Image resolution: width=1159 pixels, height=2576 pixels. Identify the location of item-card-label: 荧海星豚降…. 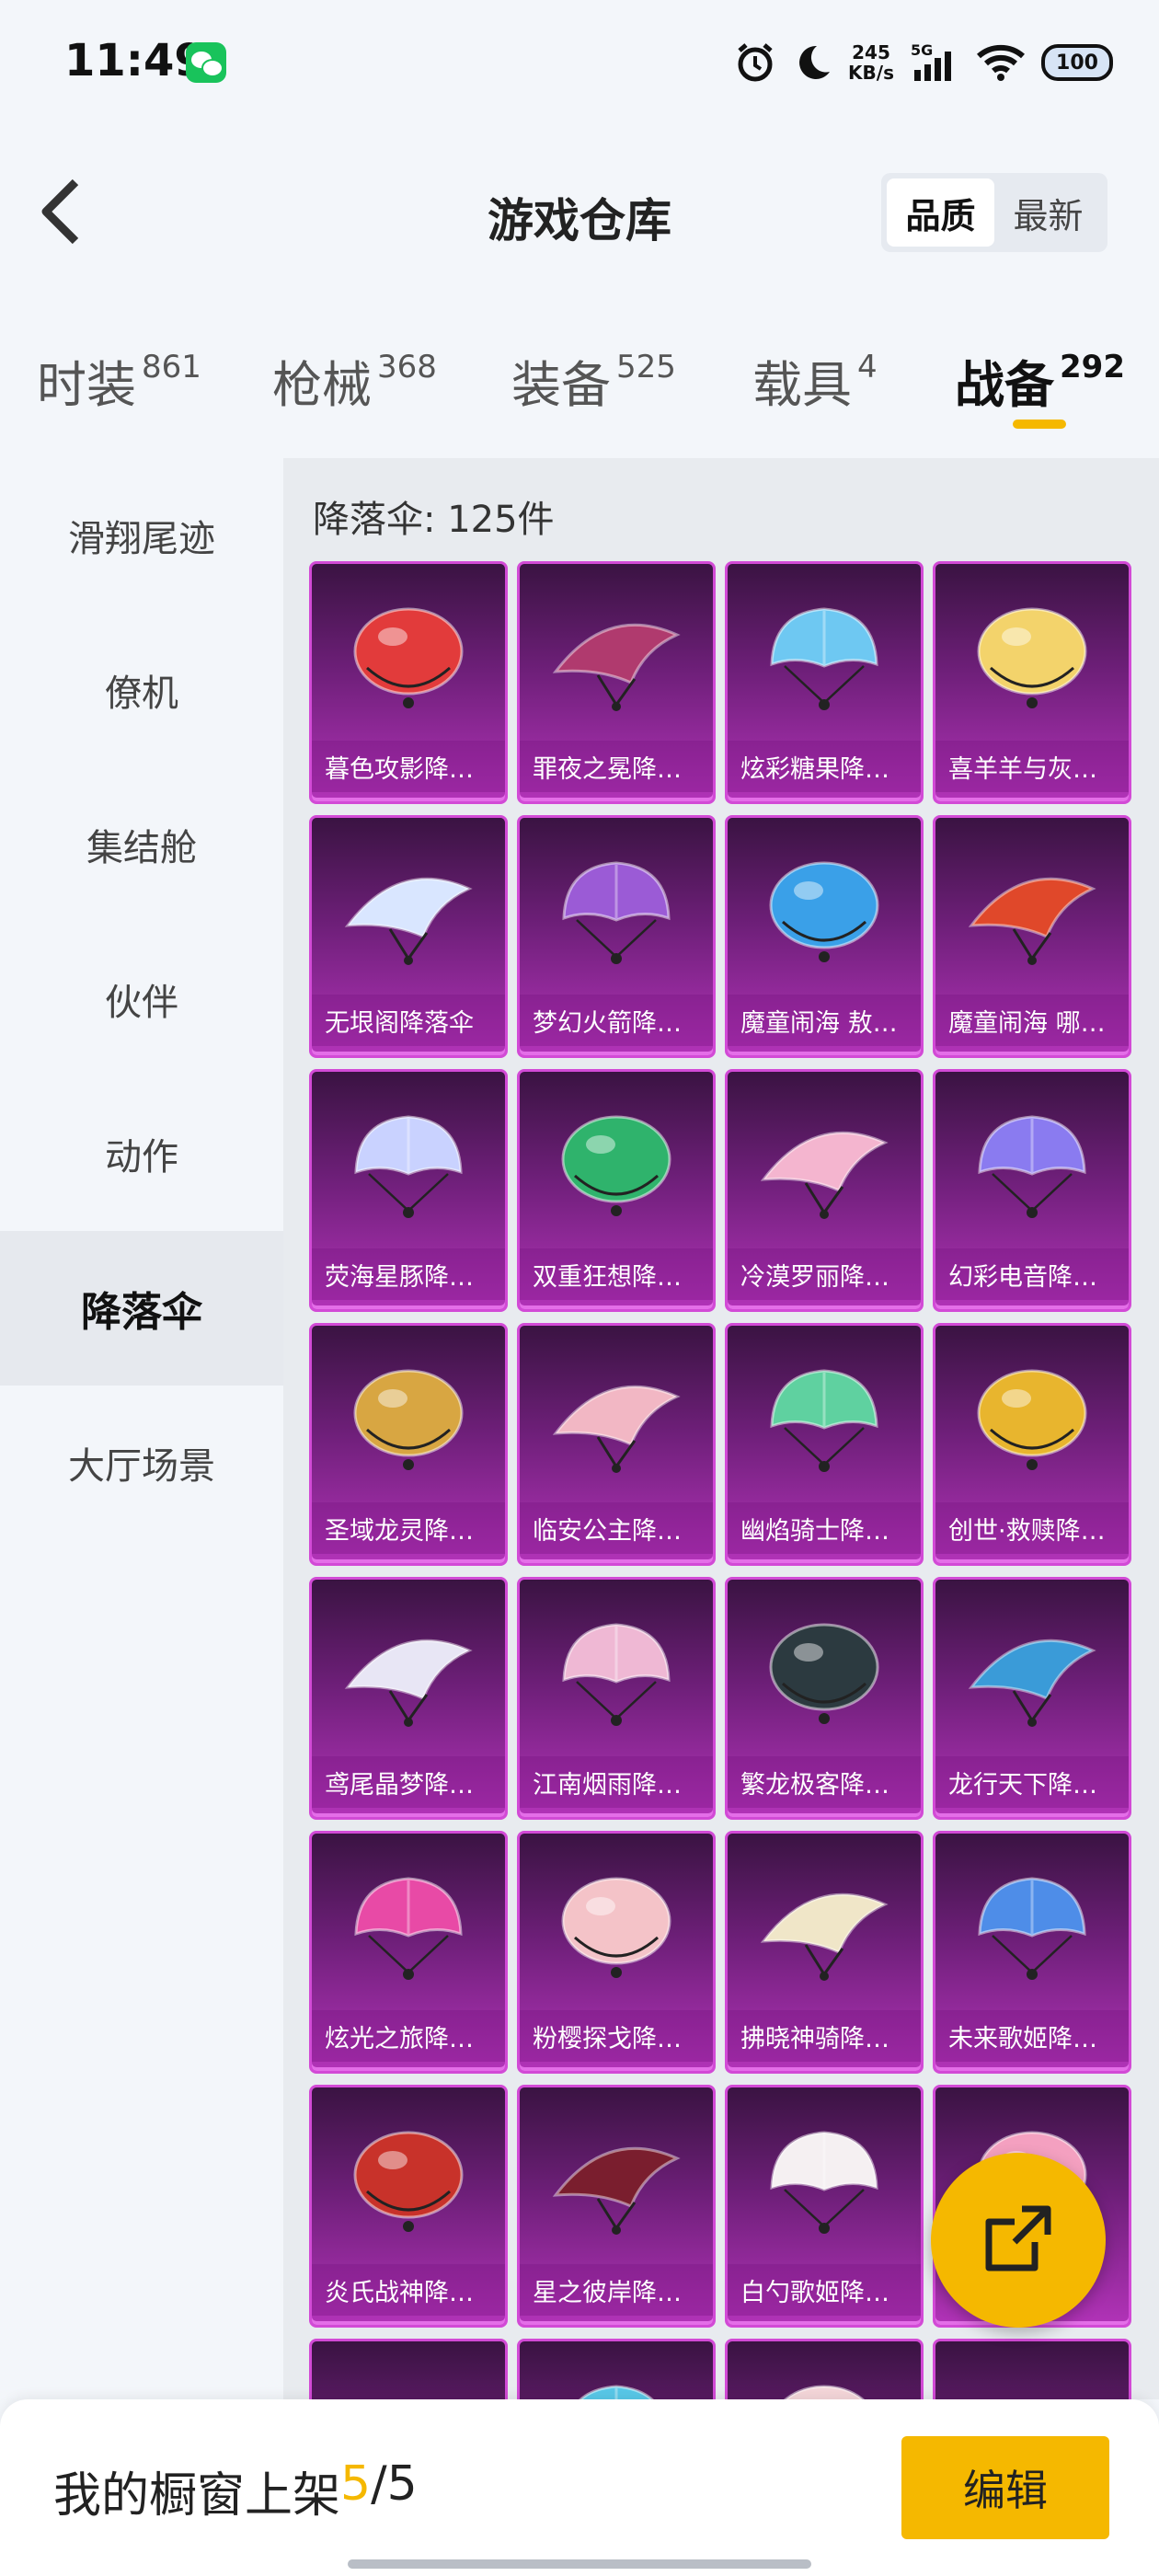
(408, 1274).